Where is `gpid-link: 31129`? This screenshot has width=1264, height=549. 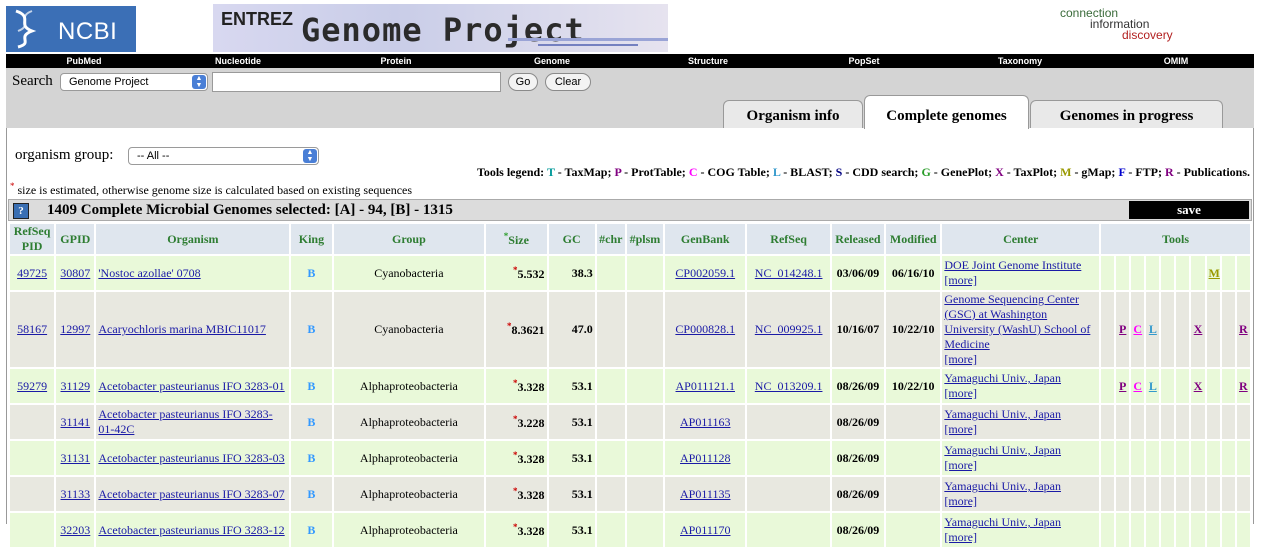 gpid-link: 31129 is located at coordinates (76, 386).